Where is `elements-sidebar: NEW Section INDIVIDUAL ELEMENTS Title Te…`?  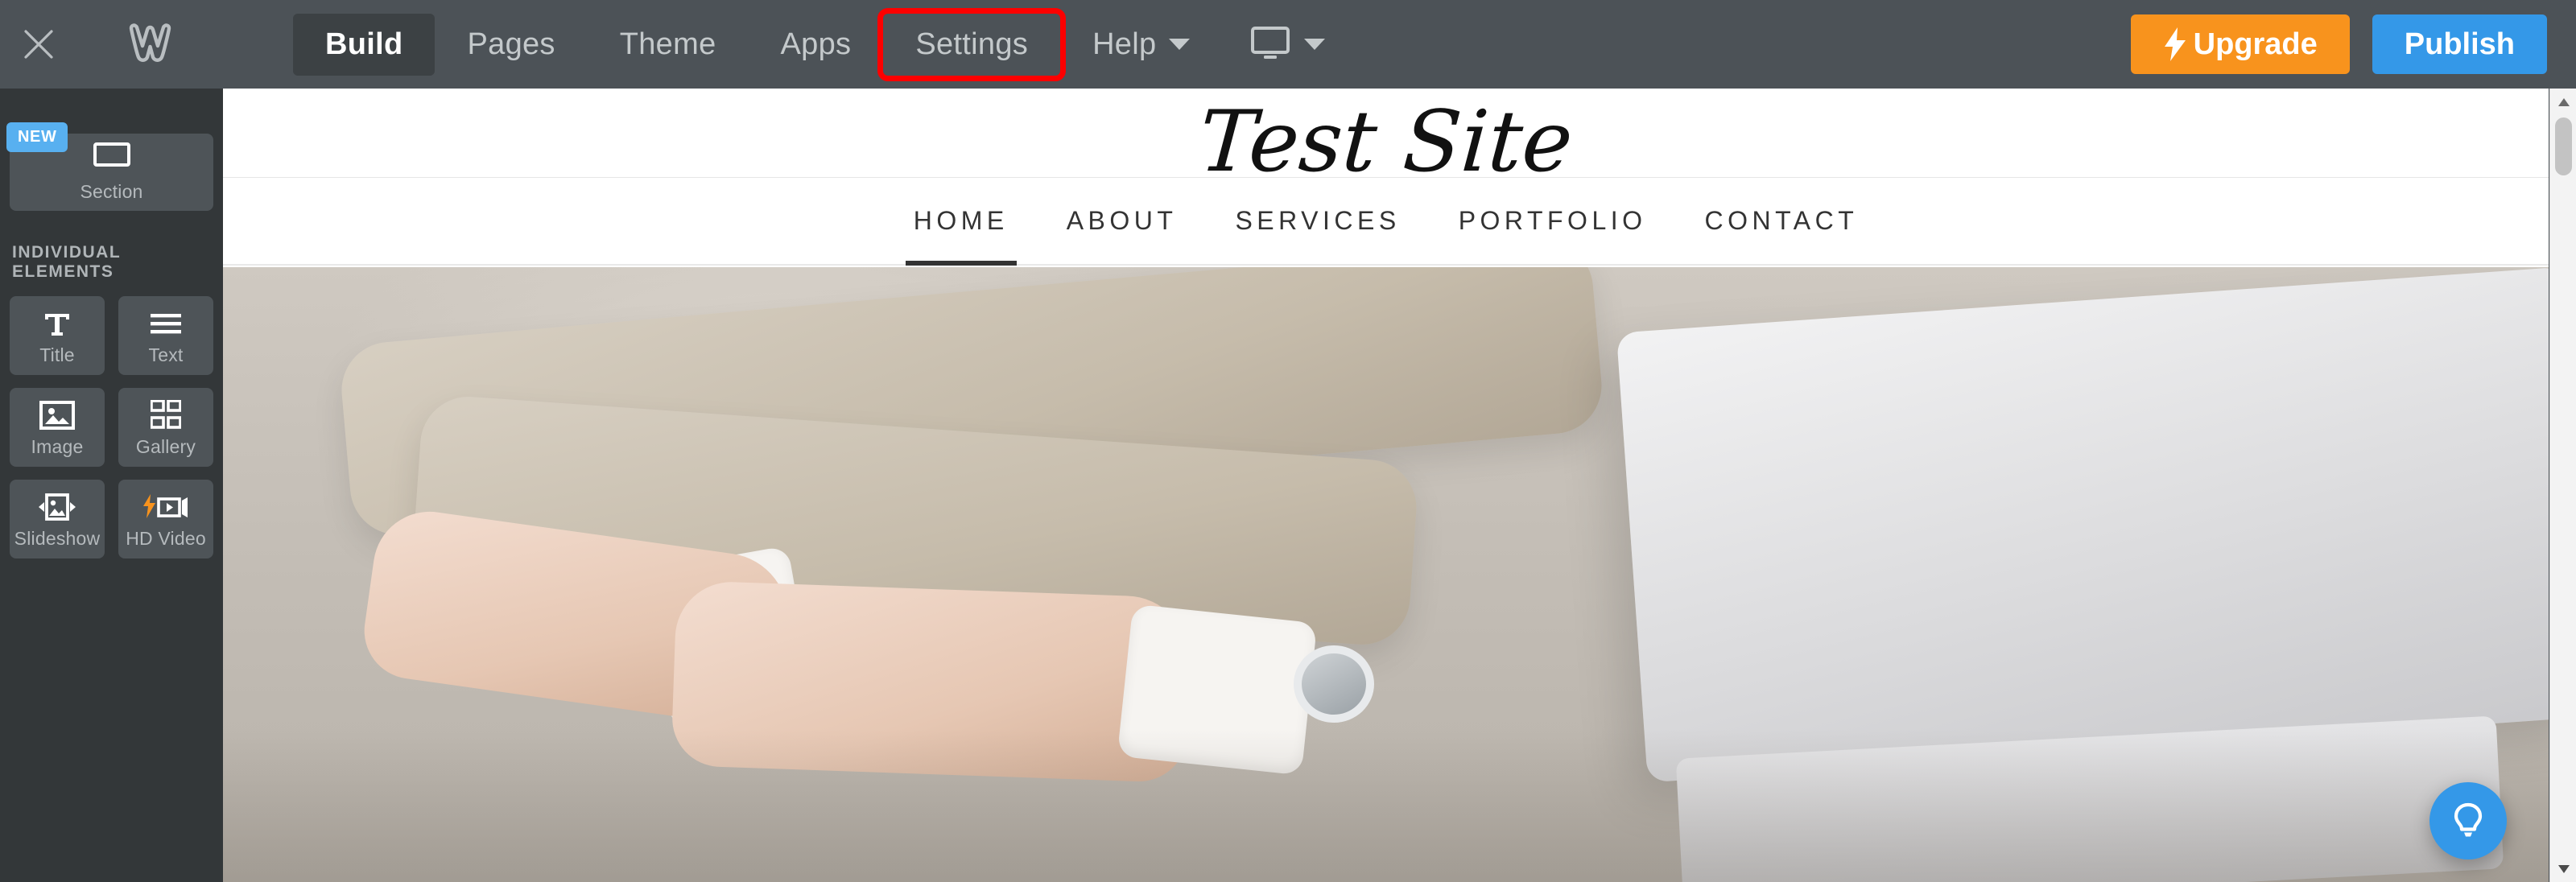 elements-sidebar: NEW Section INDIVIDUAL ELEMENTS Title Te… is located at coordinates (111, 485).